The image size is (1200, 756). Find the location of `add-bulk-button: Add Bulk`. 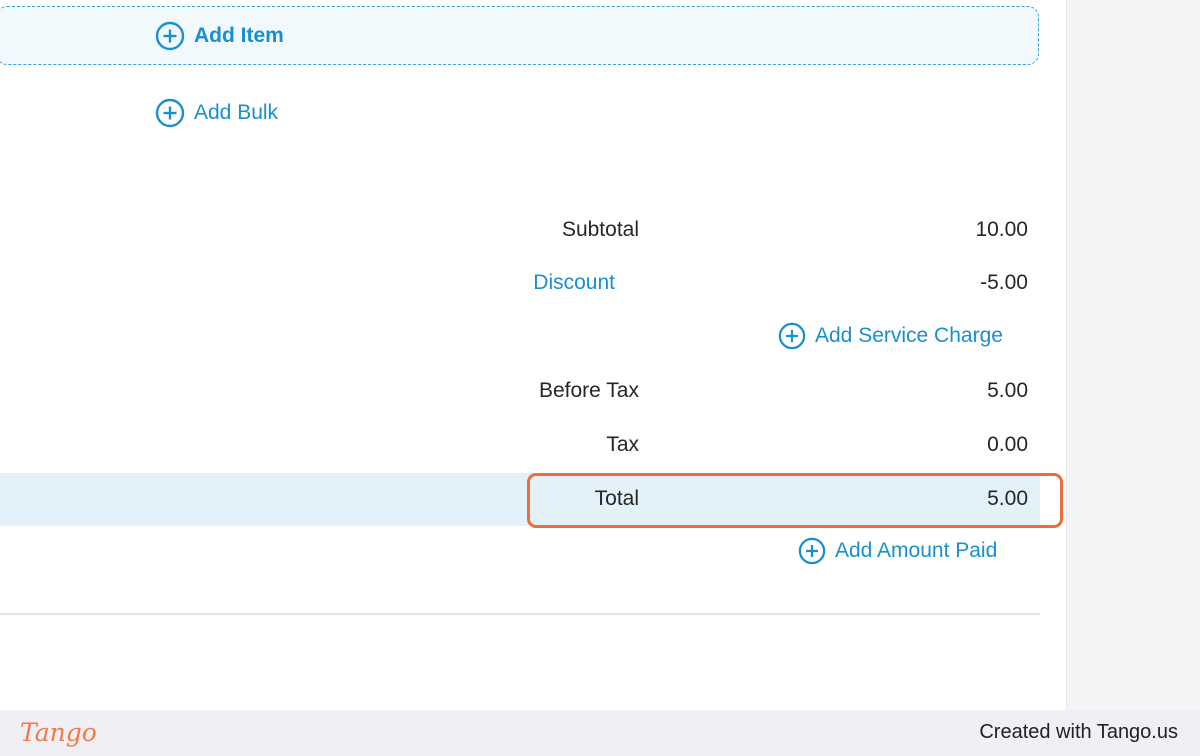

add-bulk-button: Add Bulk is located at coordinates (216, 113).